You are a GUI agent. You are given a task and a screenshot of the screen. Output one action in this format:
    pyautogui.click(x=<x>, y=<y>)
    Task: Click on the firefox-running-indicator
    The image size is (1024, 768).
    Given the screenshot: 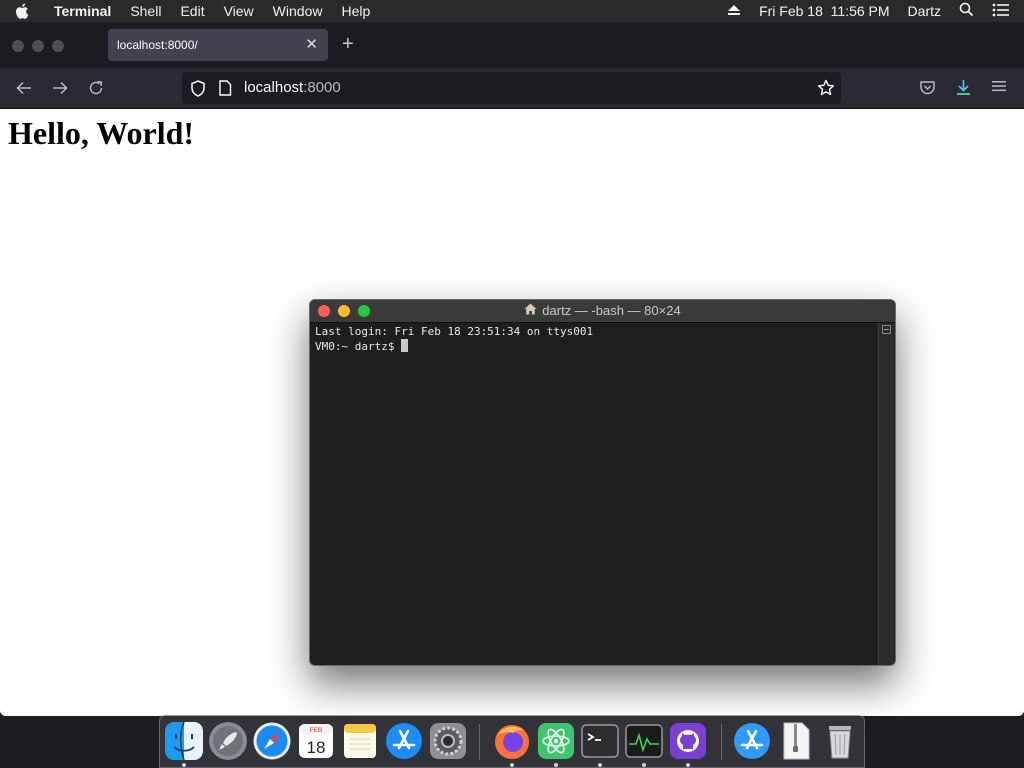 What is the action you would take?
    pyautogui.click(x=512, y=765)
    